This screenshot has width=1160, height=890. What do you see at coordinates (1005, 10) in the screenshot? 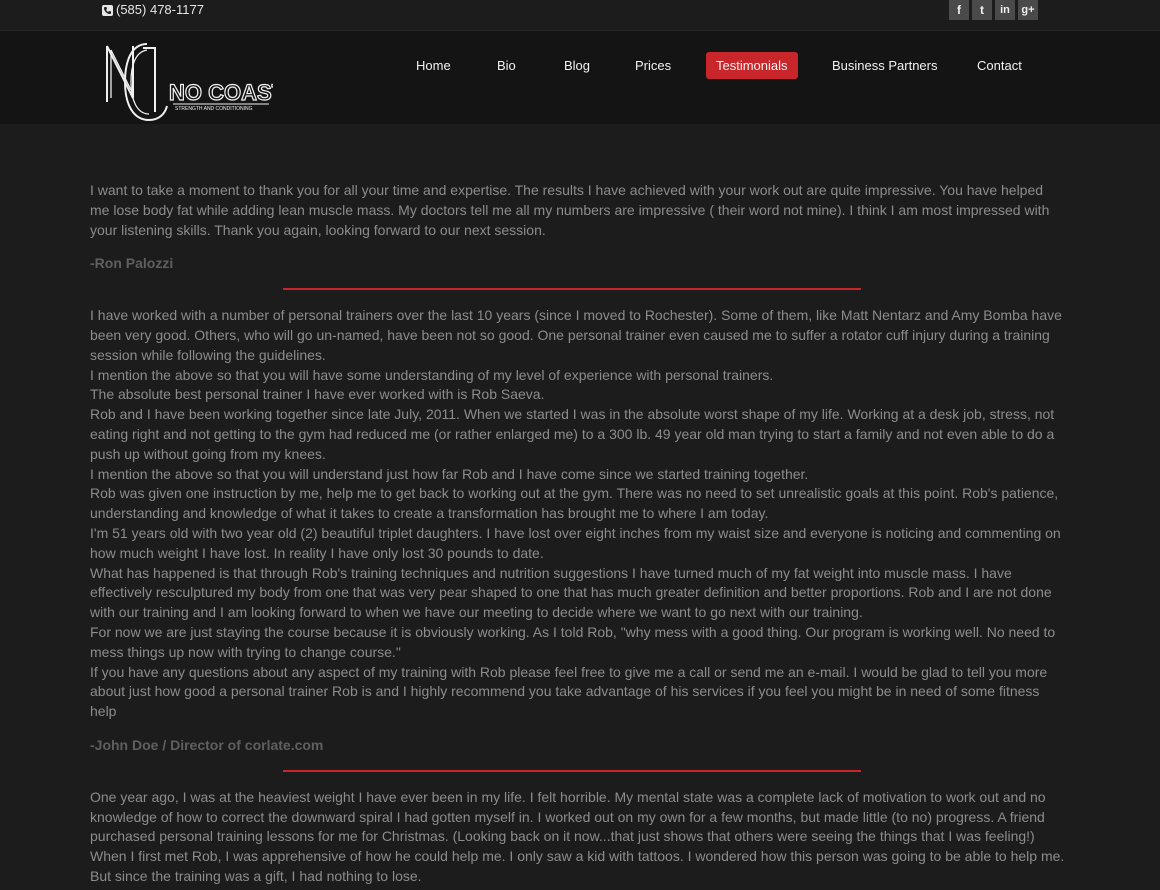
I see `linkedin-icon: in` at bounding box center [1005, 10].